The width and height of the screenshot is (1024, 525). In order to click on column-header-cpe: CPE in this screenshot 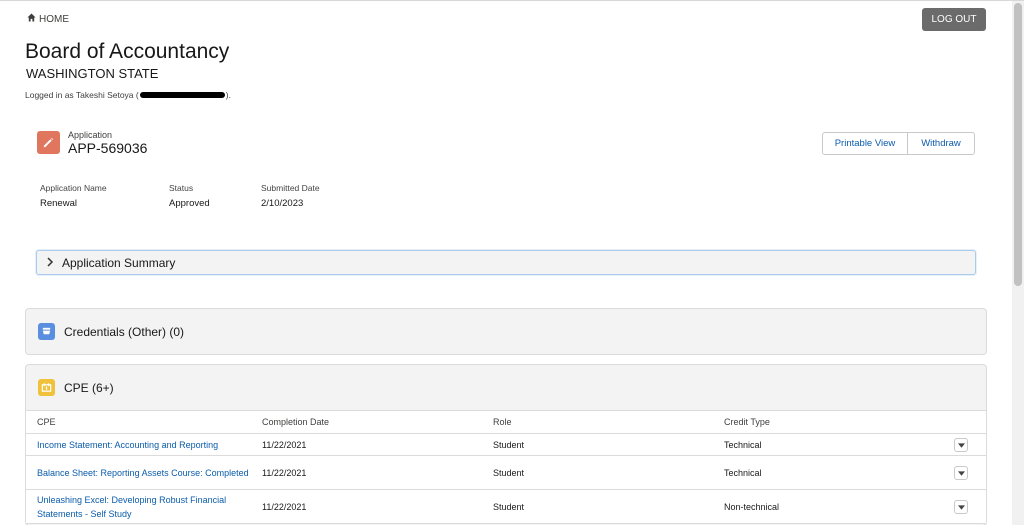, I will do `click(138, 422)`.